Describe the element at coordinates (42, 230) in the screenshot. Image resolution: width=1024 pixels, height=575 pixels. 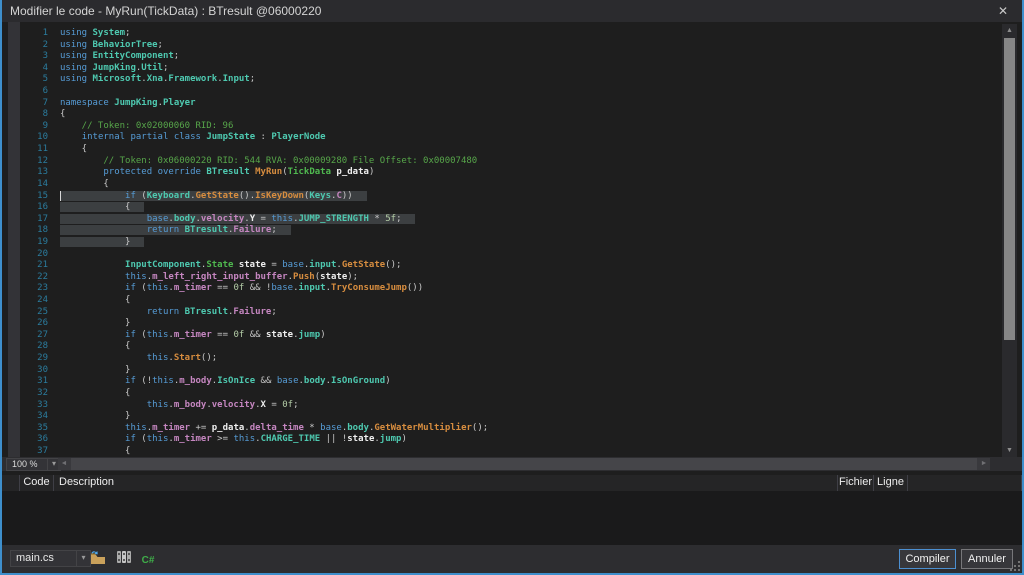
I see `line-number: 18` at that location.